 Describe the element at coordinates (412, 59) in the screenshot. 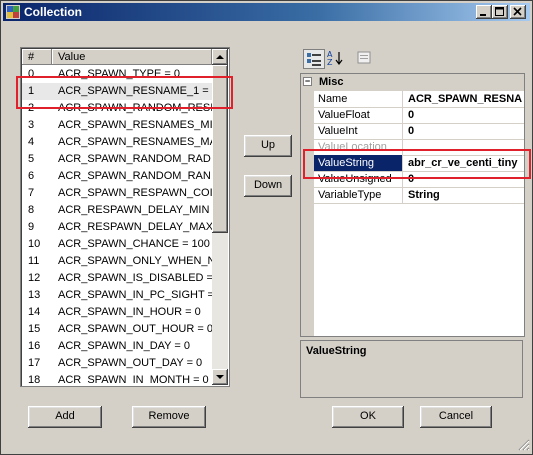

I see `property-grid-toolbar: A Z` at that location.